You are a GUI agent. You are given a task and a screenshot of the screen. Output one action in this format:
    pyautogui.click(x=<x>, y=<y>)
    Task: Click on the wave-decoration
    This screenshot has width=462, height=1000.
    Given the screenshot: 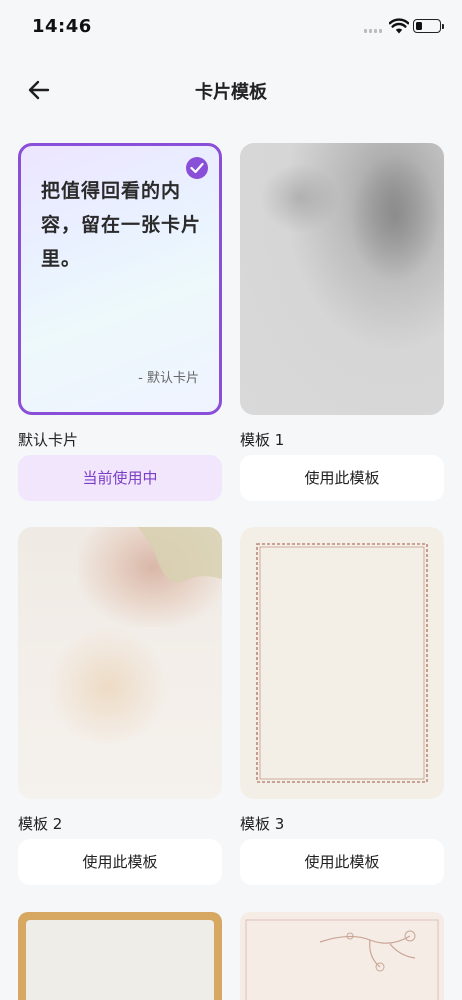 What is the action you would take?
    pyautogui.click(x=180, y=555)
    